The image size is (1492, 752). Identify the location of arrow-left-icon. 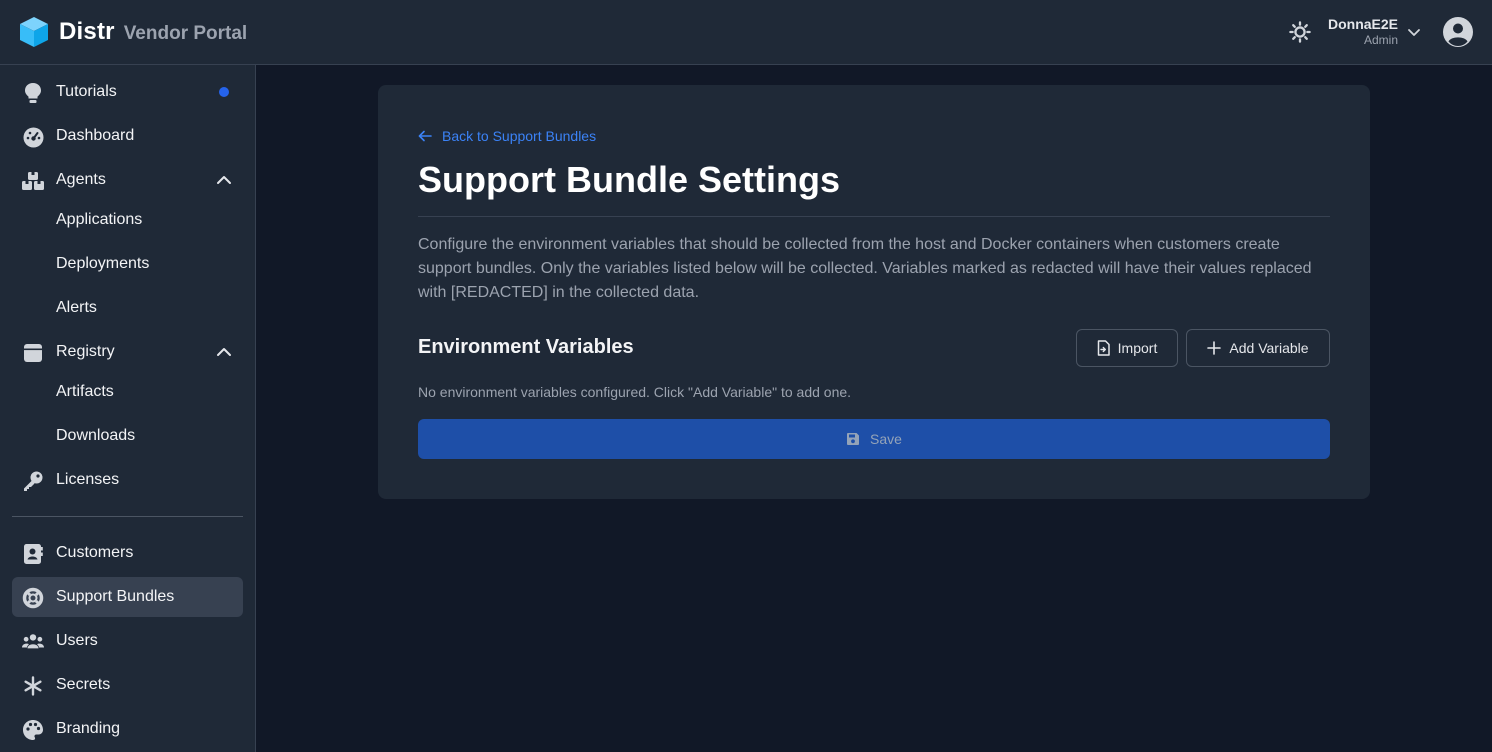
(425, 136).